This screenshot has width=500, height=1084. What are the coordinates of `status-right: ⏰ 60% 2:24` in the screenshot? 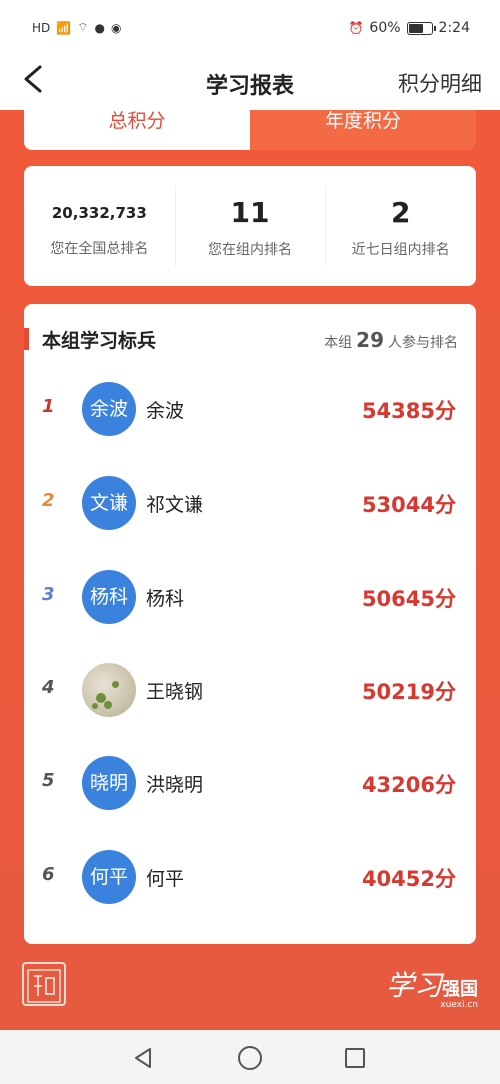 It's located at (409, 28).